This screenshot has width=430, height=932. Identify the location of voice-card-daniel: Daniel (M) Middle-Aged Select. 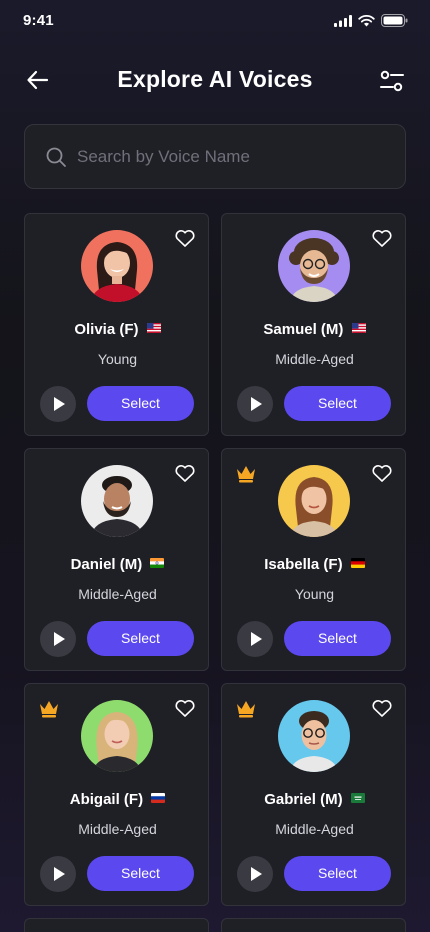
(116, 559).